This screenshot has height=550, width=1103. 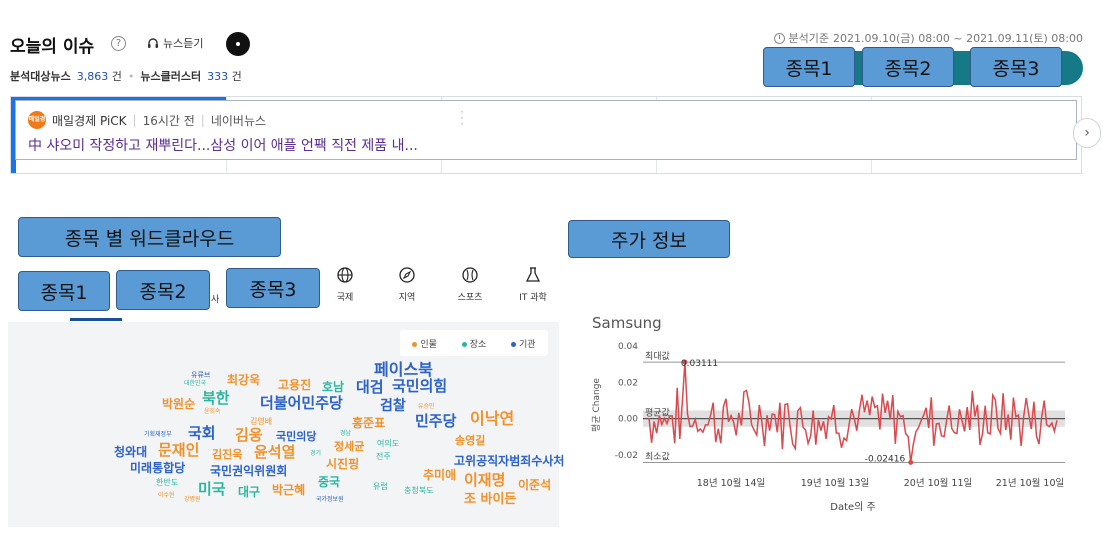 What do you see at coordinates (130, 452) in the screenshot?
I see `wordcloud-word: 청와대` at bounding box center [130, 452].